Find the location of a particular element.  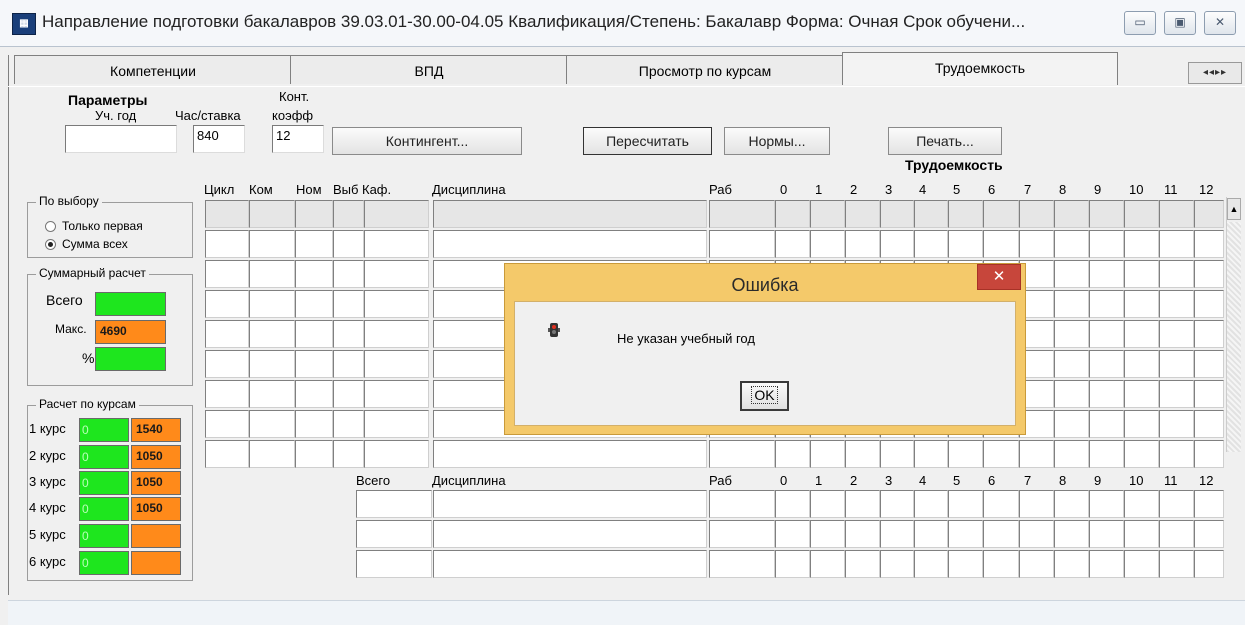

rate-input: 840 is located at coordinates (219, 139).